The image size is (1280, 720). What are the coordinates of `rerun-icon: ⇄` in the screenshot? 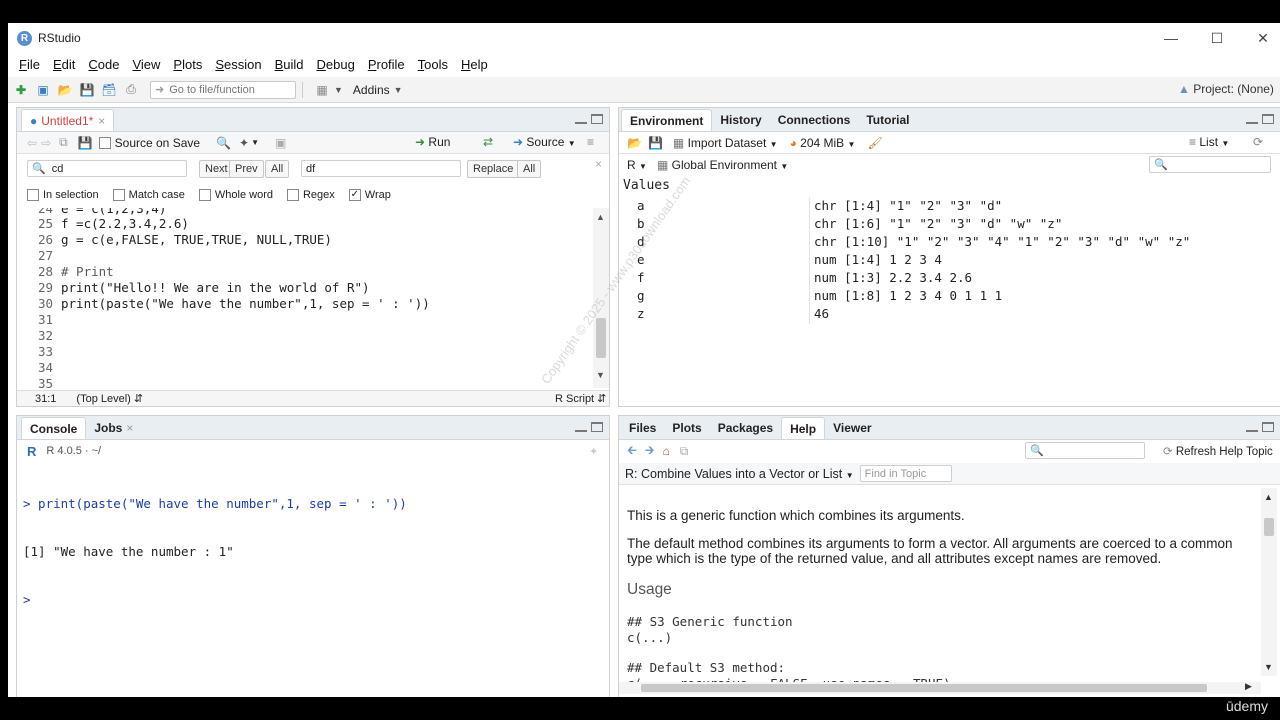 It's located at (488, 142).